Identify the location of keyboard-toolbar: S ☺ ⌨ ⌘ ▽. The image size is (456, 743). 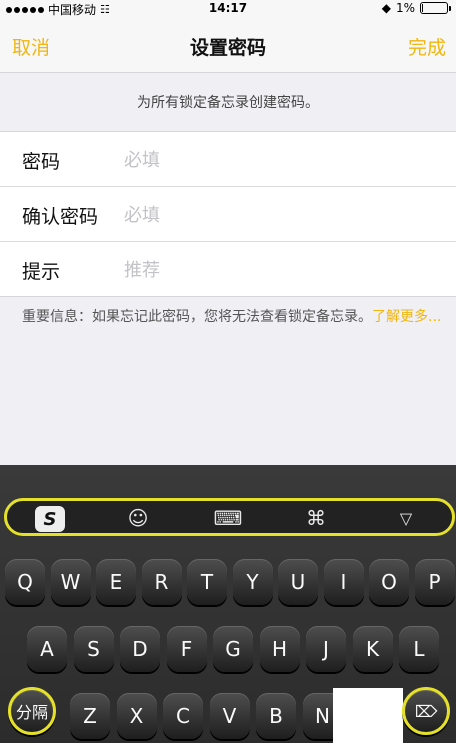
(229, 517).